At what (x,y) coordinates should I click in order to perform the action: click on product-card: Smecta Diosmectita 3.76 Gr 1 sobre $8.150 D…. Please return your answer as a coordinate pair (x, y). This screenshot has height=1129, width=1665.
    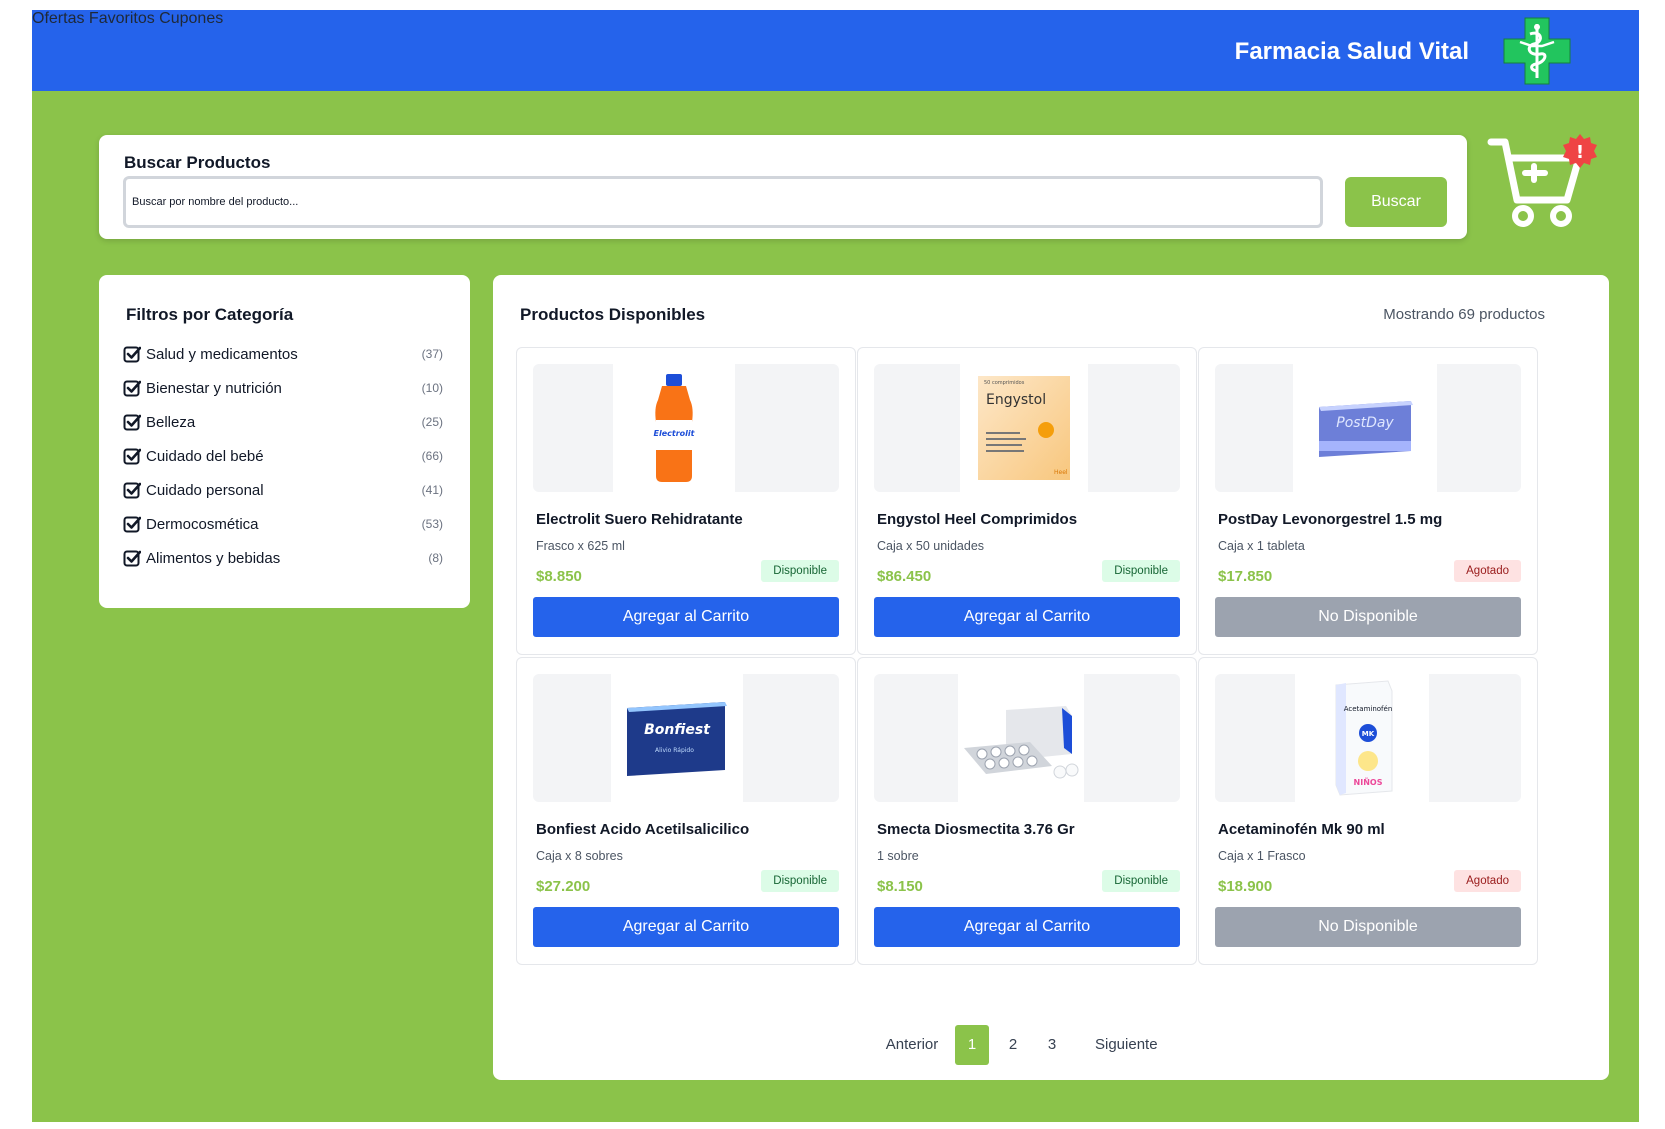
    Looking at the image, I should click on (1027, 811).